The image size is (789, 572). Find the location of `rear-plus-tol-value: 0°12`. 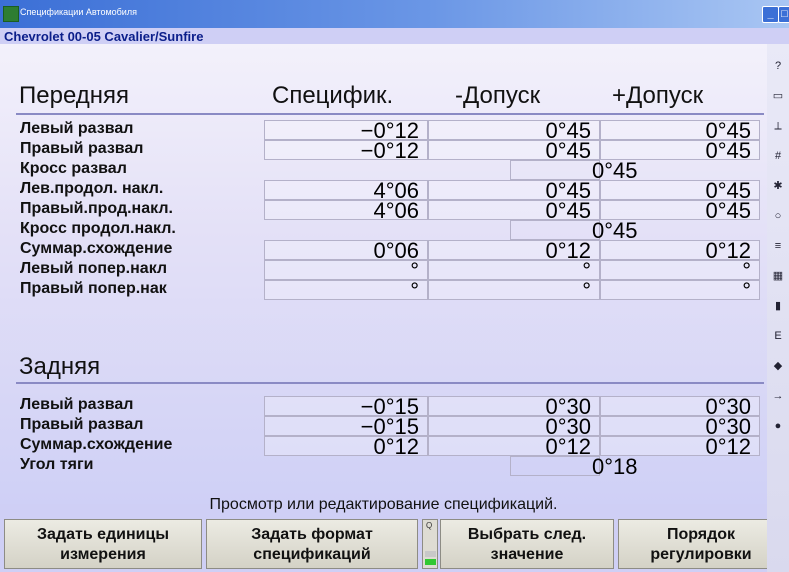

rear-plus-tol-value: 0°12 is located at coordinates (680, 447).